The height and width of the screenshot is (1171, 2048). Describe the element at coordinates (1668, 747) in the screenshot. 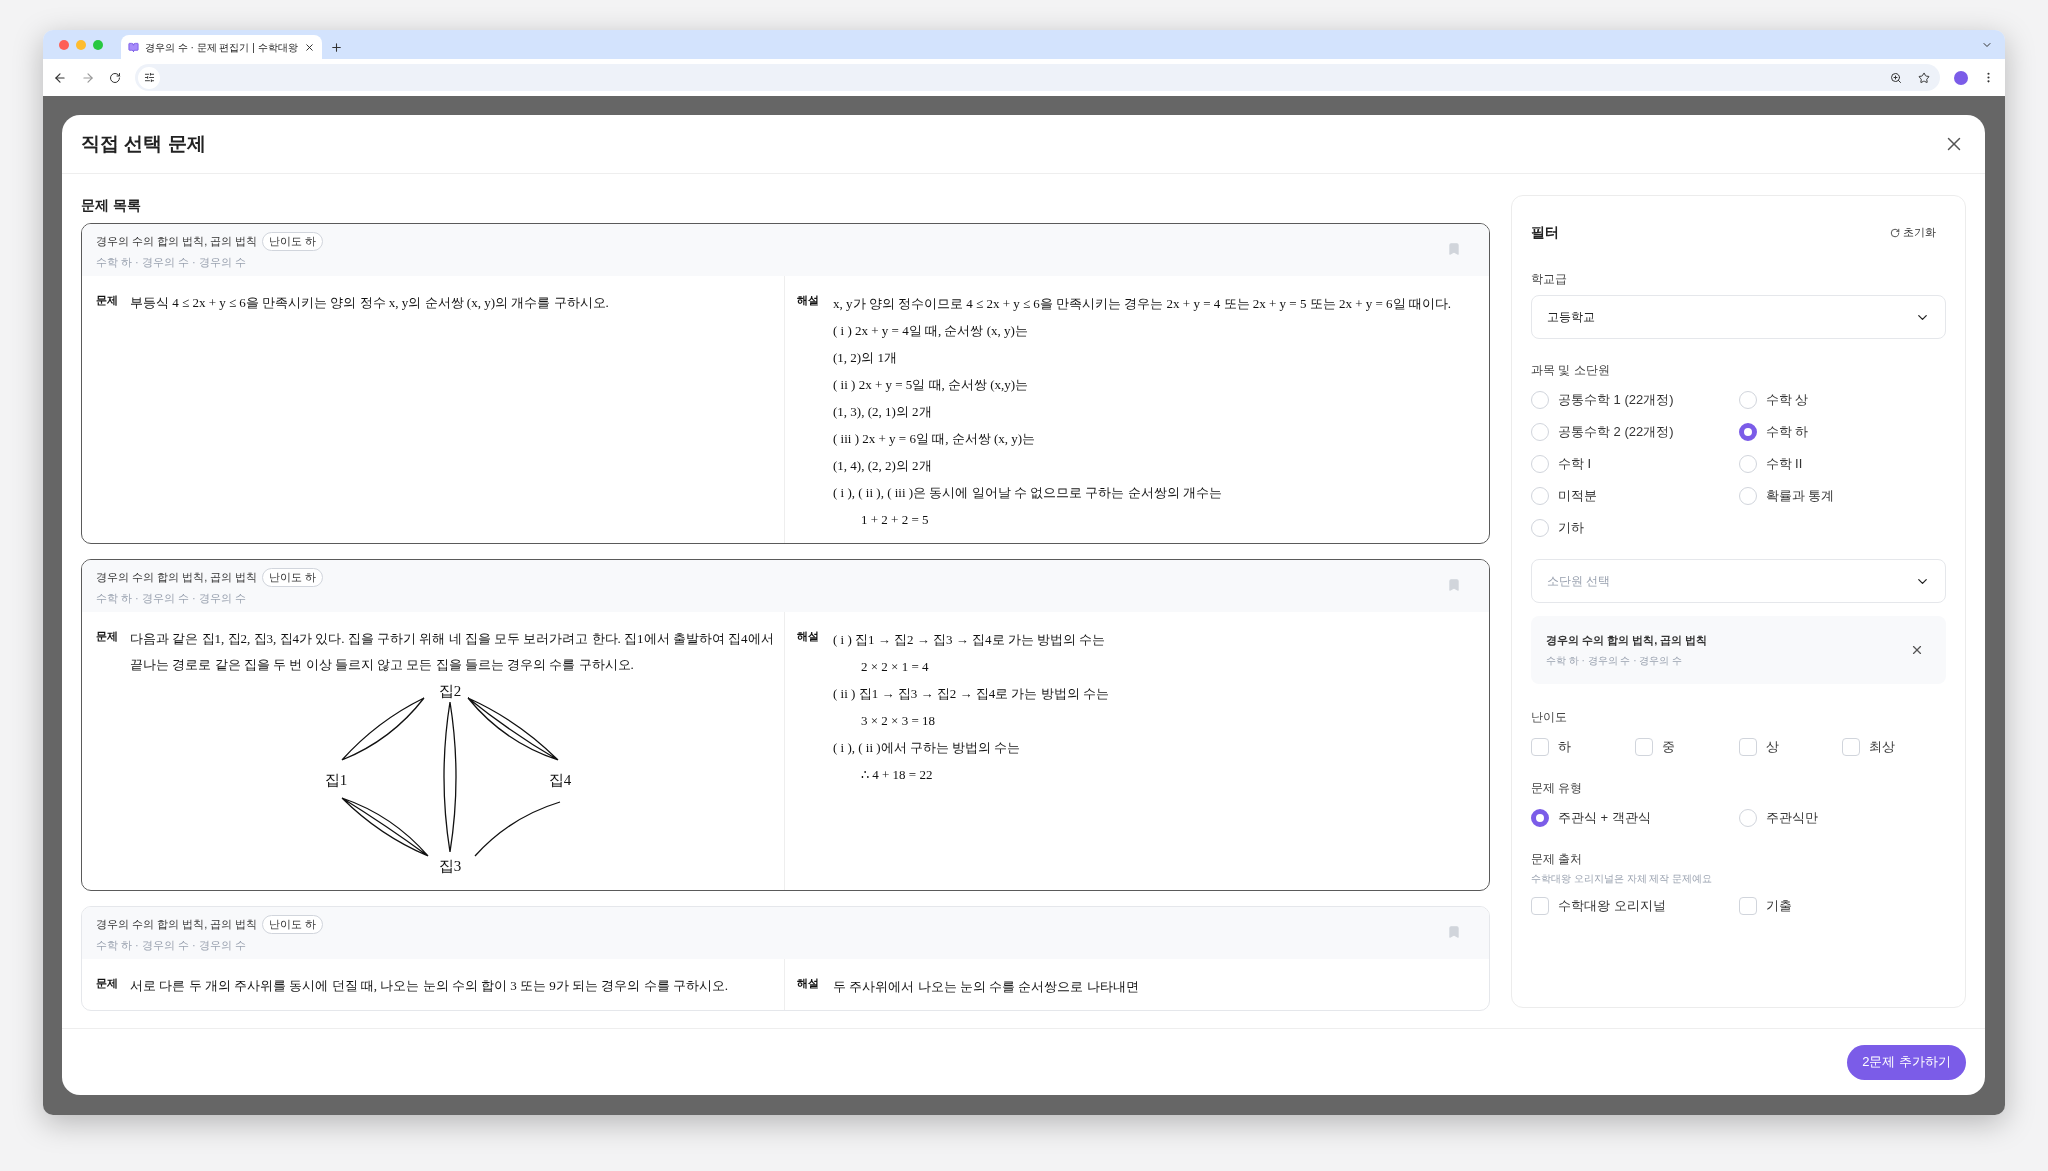

I see `option-label: 중` at that location.